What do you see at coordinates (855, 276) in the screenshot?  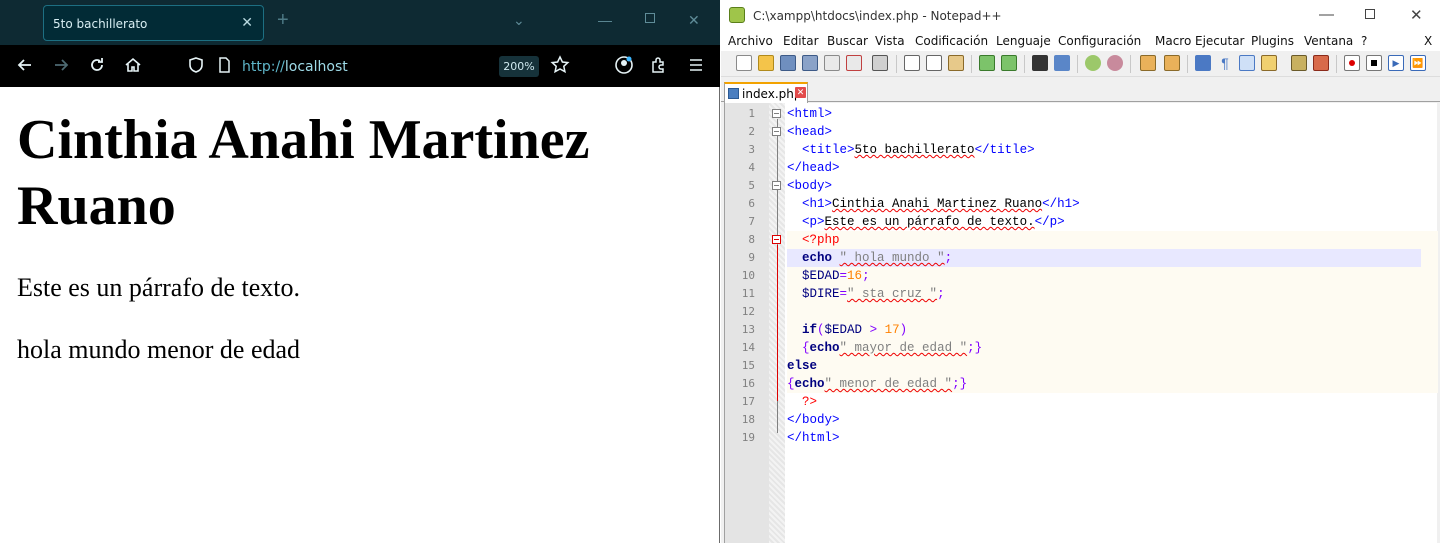 I see `php-number: 16` at bounding box center [855, 276].